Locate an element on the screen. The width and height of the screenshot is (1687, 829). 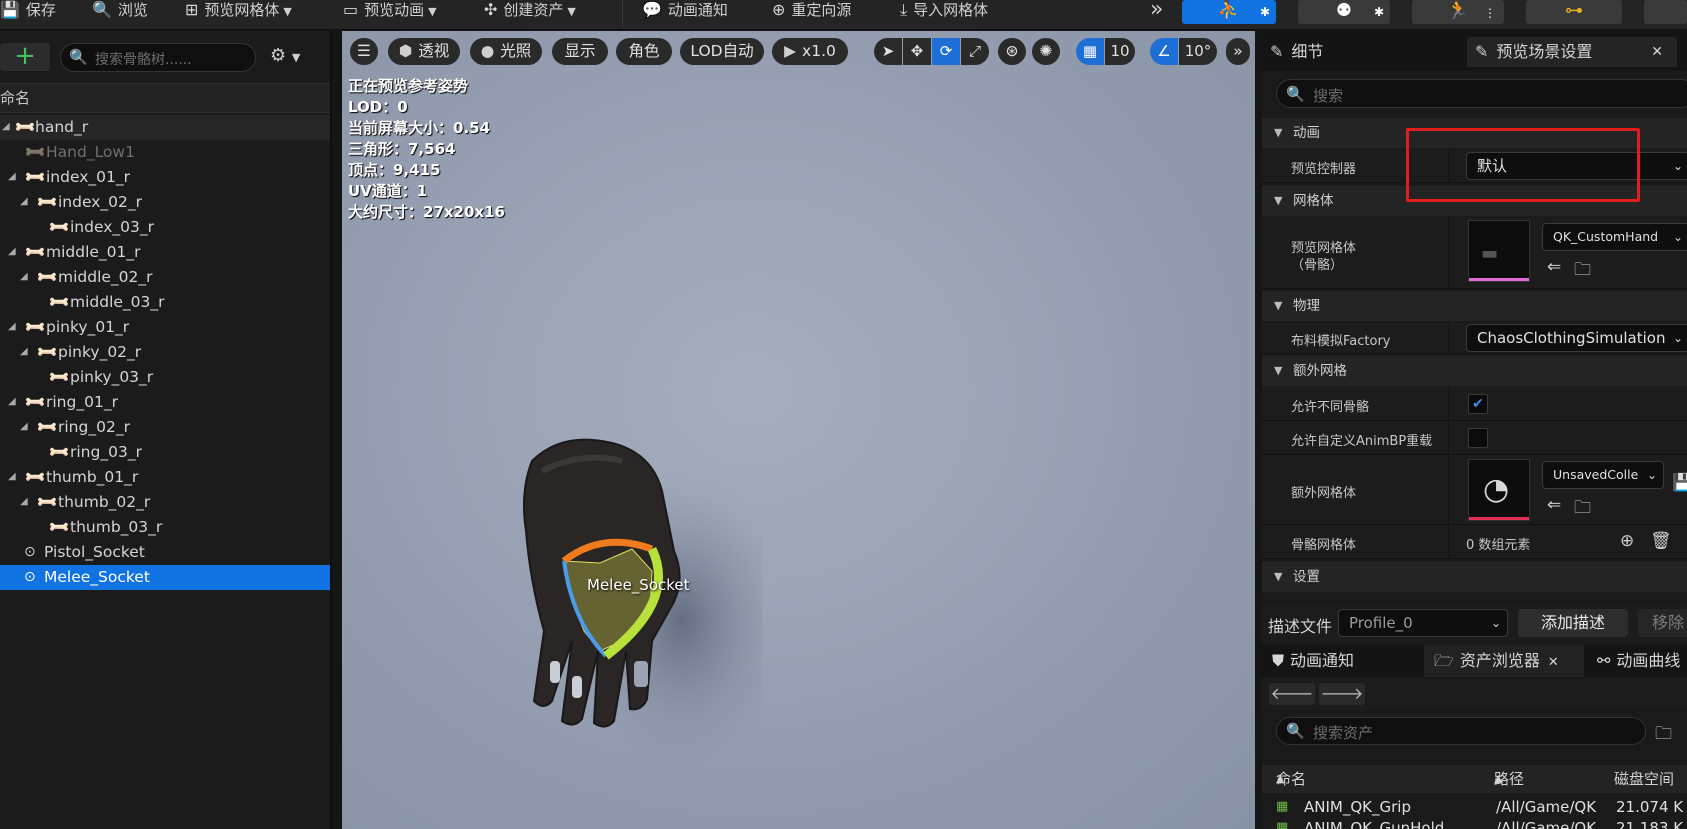
browse-button: 🔍 浏览 is located at coordinates (120, 10).